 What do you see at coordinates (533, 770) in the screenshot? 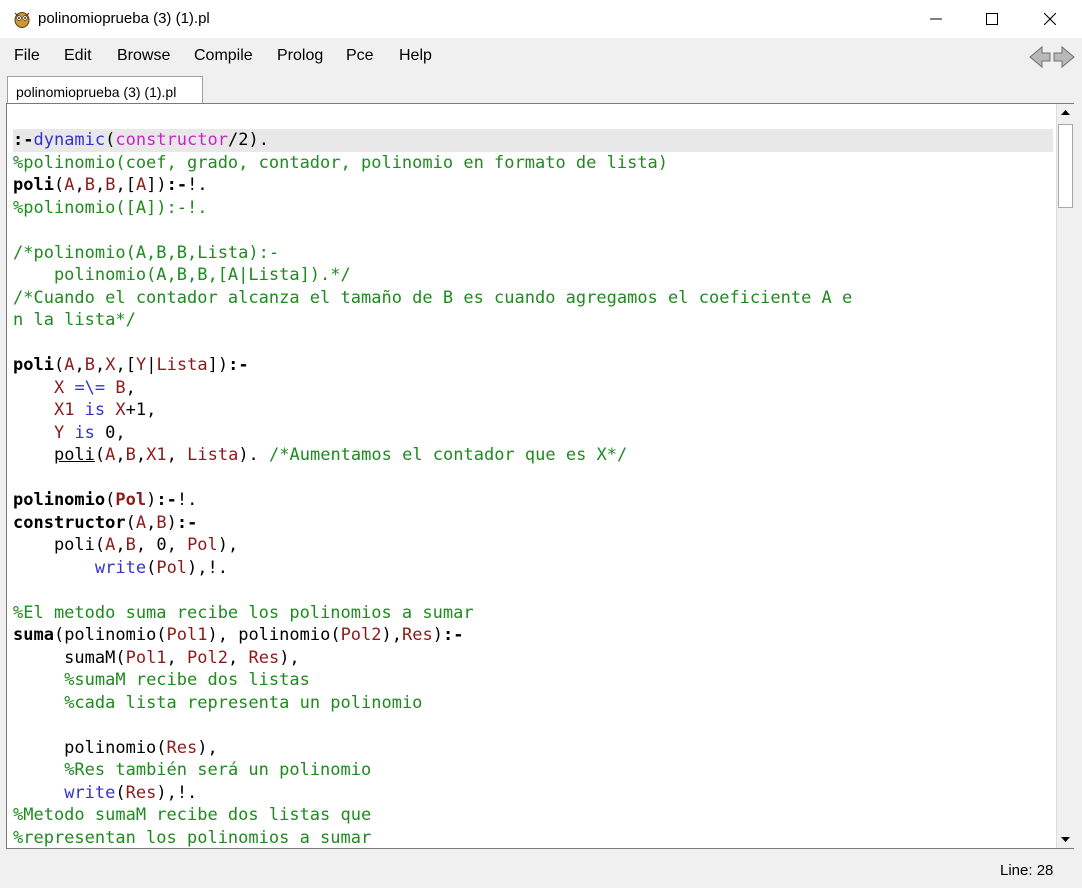
I see `code-line: %Res también será un polinomio` at bounding box center [533, 770].